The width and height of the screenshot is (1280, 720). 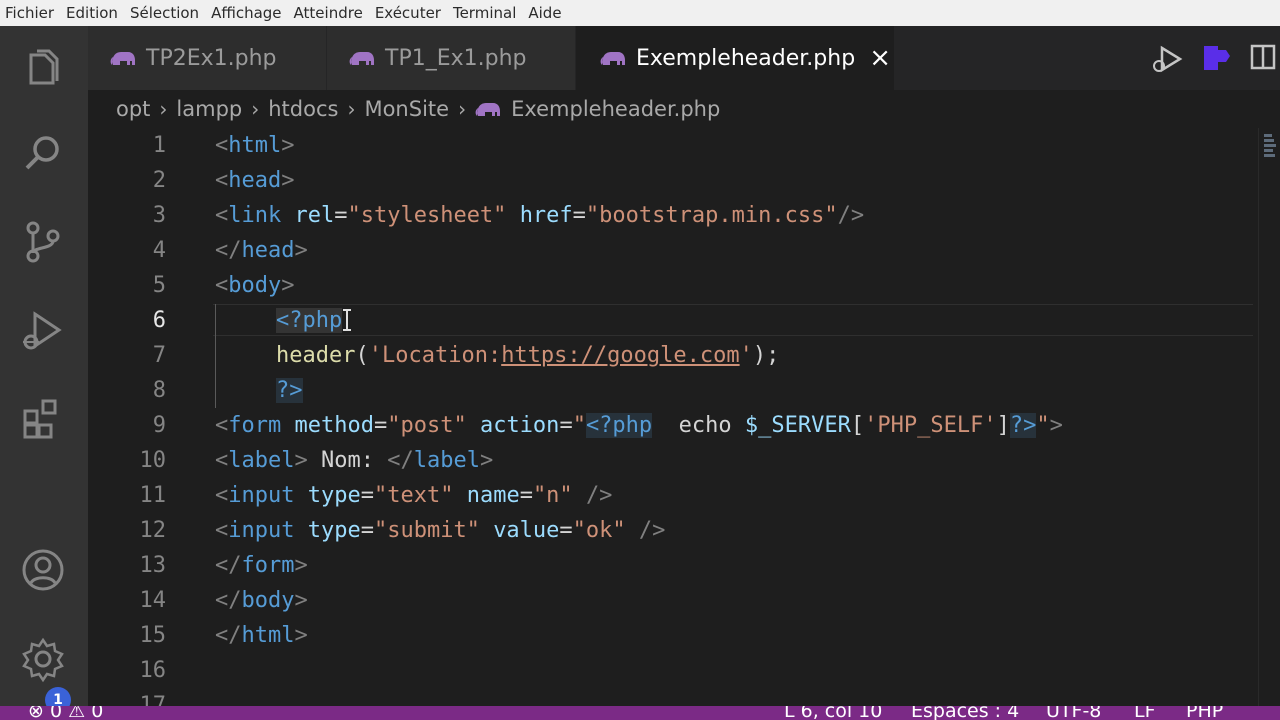 What do you see at coordinates (246, 13) in the screenshot?
I see `menu-affichage: Affichage` at bounding box center [246, 13].